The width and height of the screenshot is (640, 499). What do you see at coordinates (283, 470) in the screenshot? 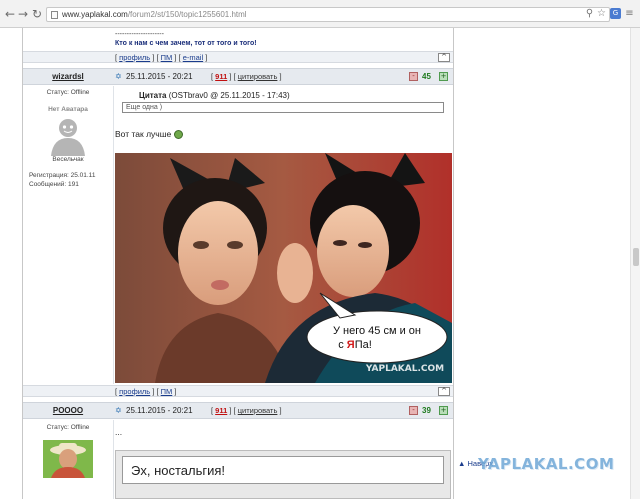
I see `card-title: Эх, ностальгия!` at bounding box center [283, 470].